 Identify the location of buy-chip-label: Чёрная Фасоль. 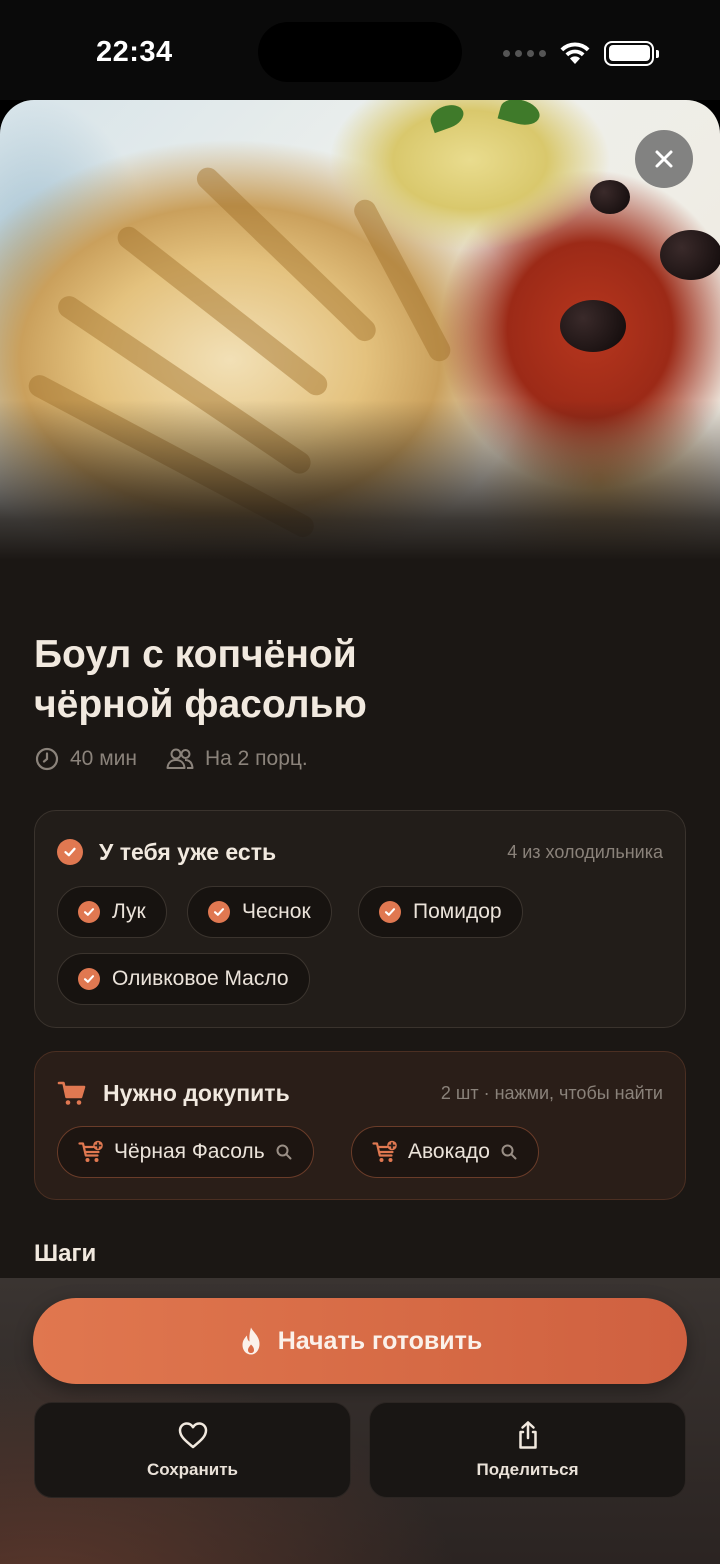
(189, 1151).